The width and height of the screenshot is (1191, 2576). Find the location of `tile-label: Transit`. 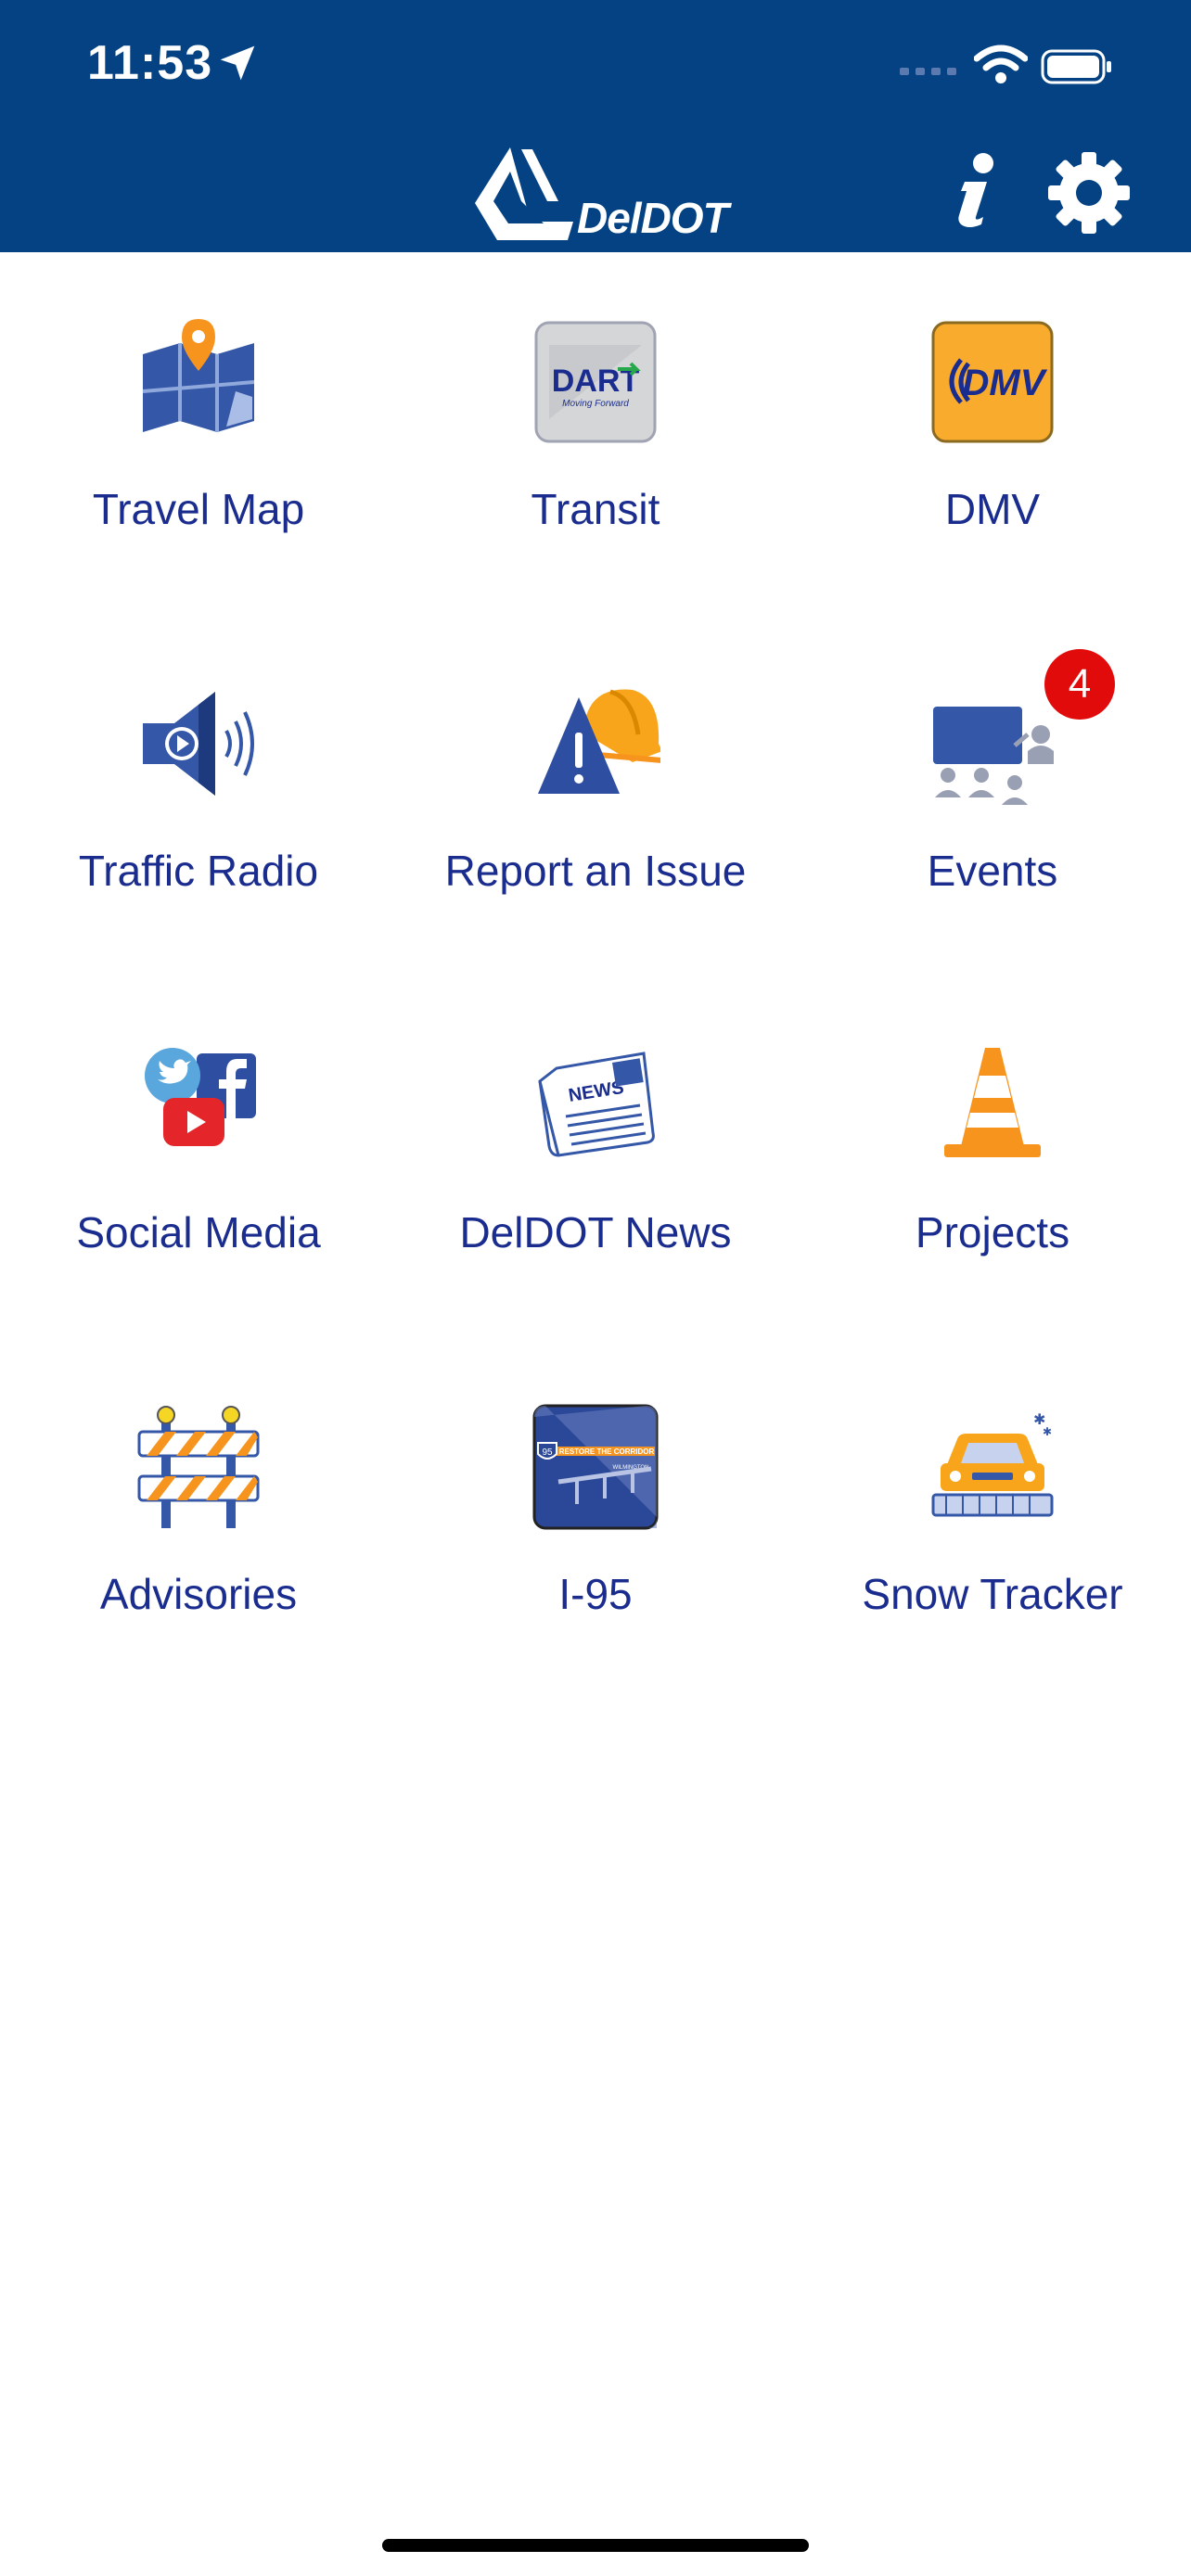

tile-label: Transit is located at coordinates (595, 509).